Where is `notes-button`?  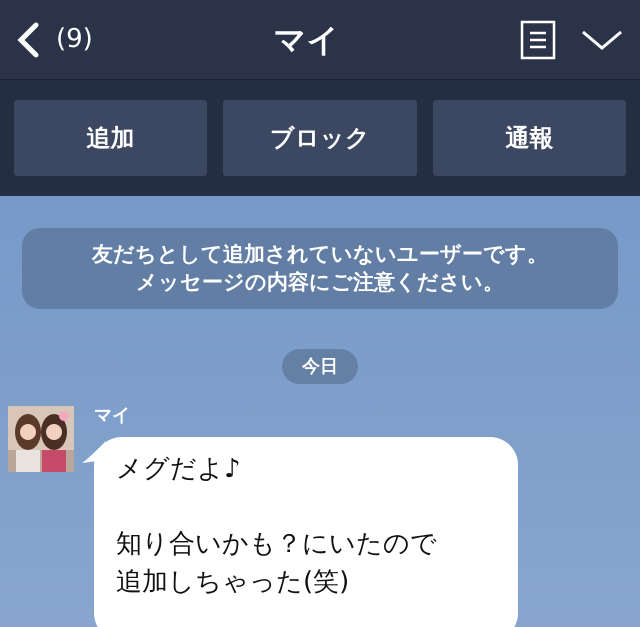 notes-button is located at coordinates (538, 40).